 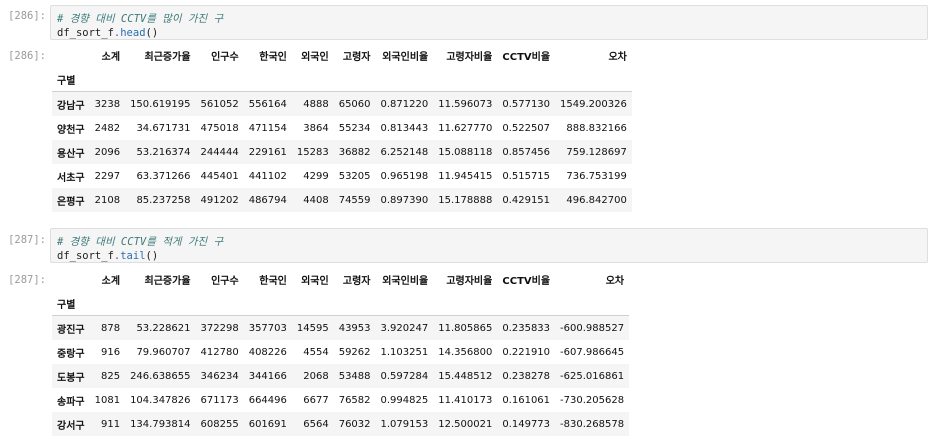 I want to click on table-cell: 1081, so click(x=107, y=400).